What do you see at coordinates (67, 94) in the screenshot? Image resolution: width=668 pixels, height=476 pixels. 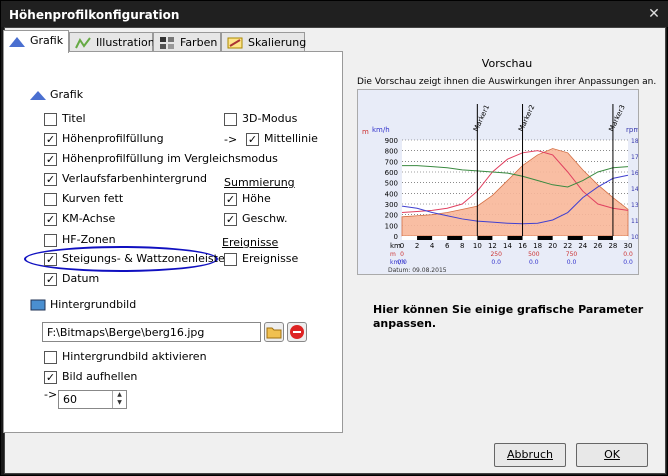 I see `section-label: Grafik` at bounding box center [67, 94].